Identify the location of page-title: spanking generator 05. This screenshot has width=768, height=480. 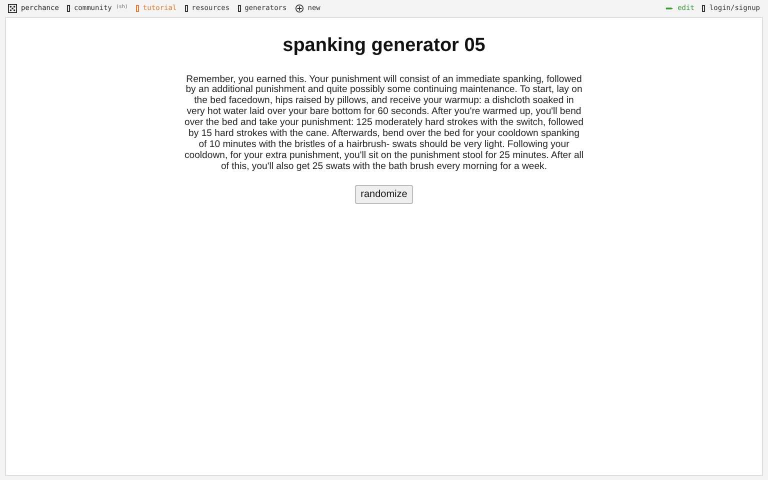
(384, 46).